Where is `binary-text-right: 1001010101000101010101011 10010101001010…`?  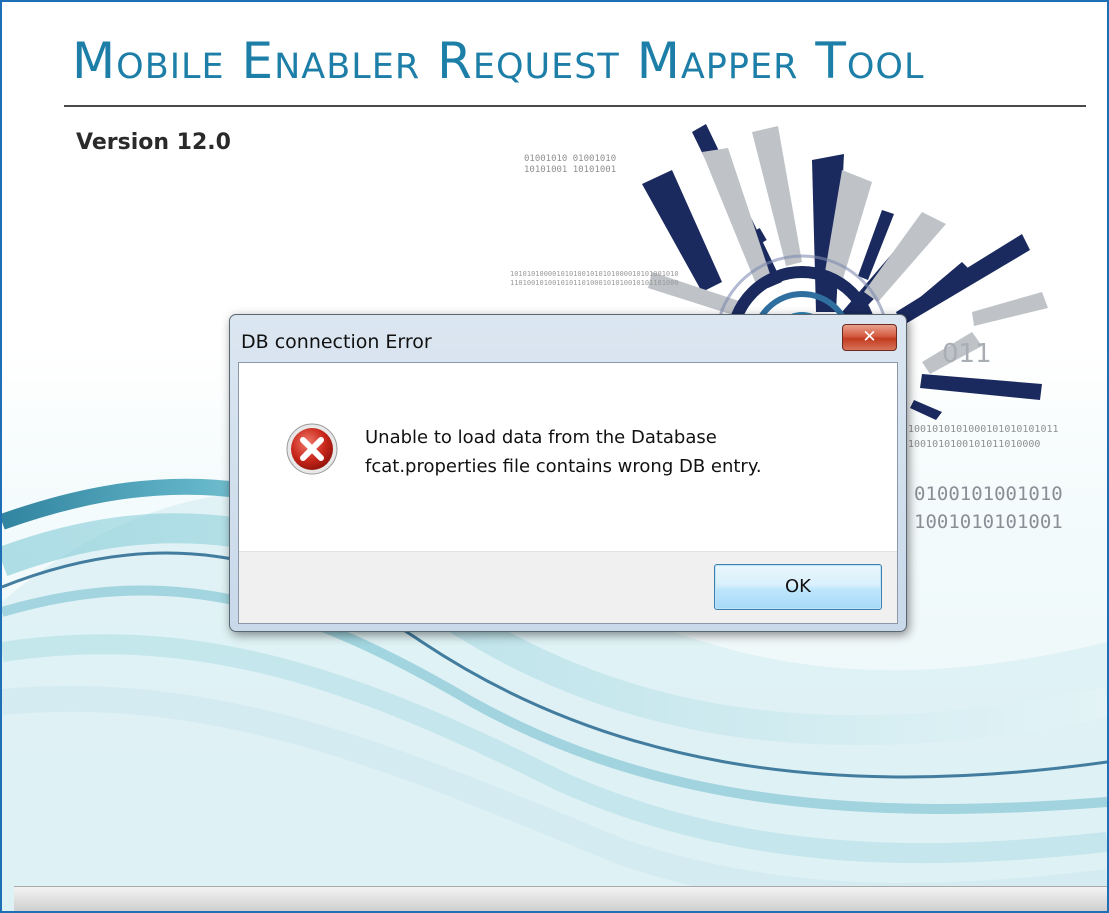 binary-text-right: 1001010101000101010101011 10010101001010… is located at coordinates (983, 437).